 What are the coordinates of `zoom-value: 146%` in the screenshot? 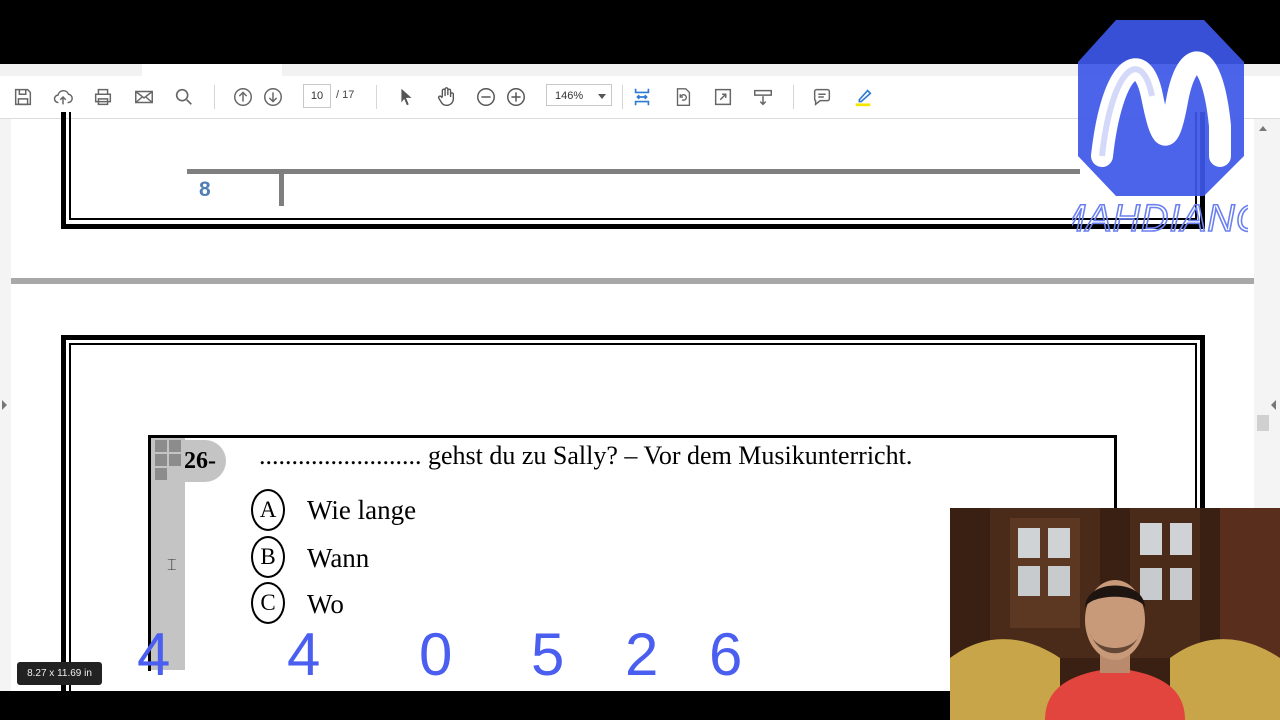 It's located at (569, 96).